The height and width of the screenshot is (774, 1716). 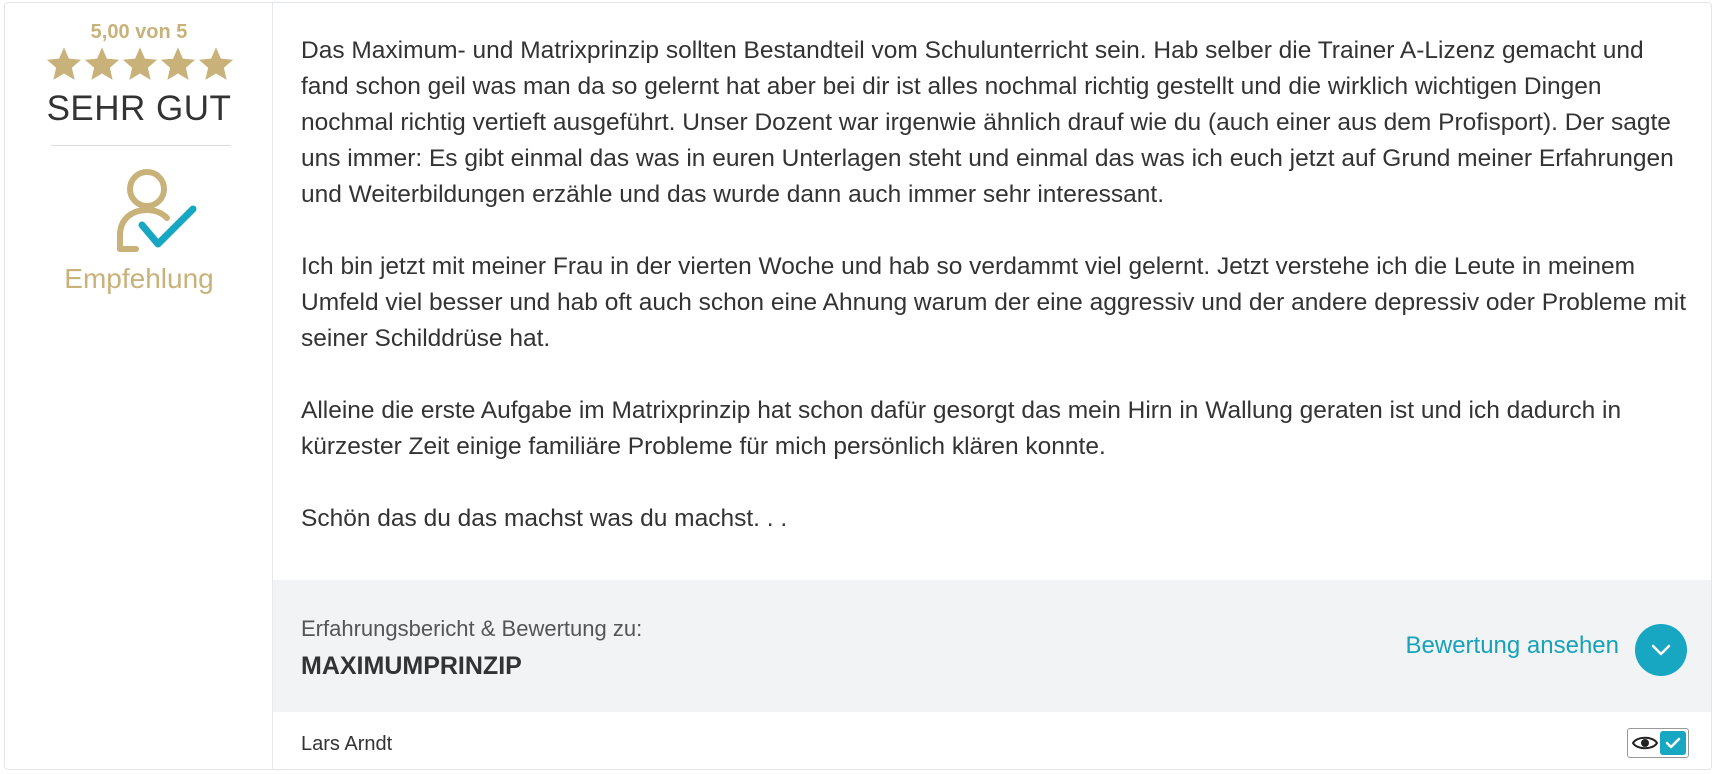 I want to click on author-name: Lars Arndt, so click(x=347, y=744).